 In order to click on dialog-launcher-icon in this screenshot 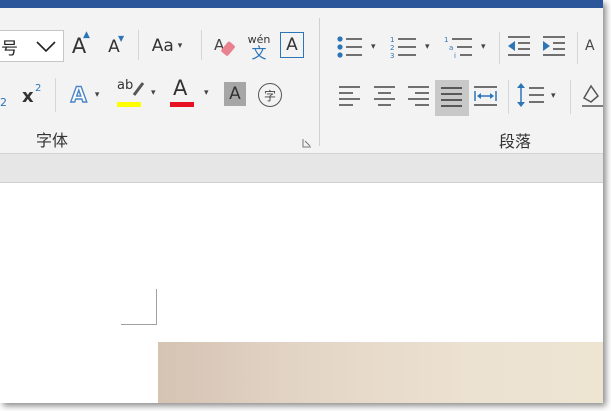, I will do `click(307, 143)`.